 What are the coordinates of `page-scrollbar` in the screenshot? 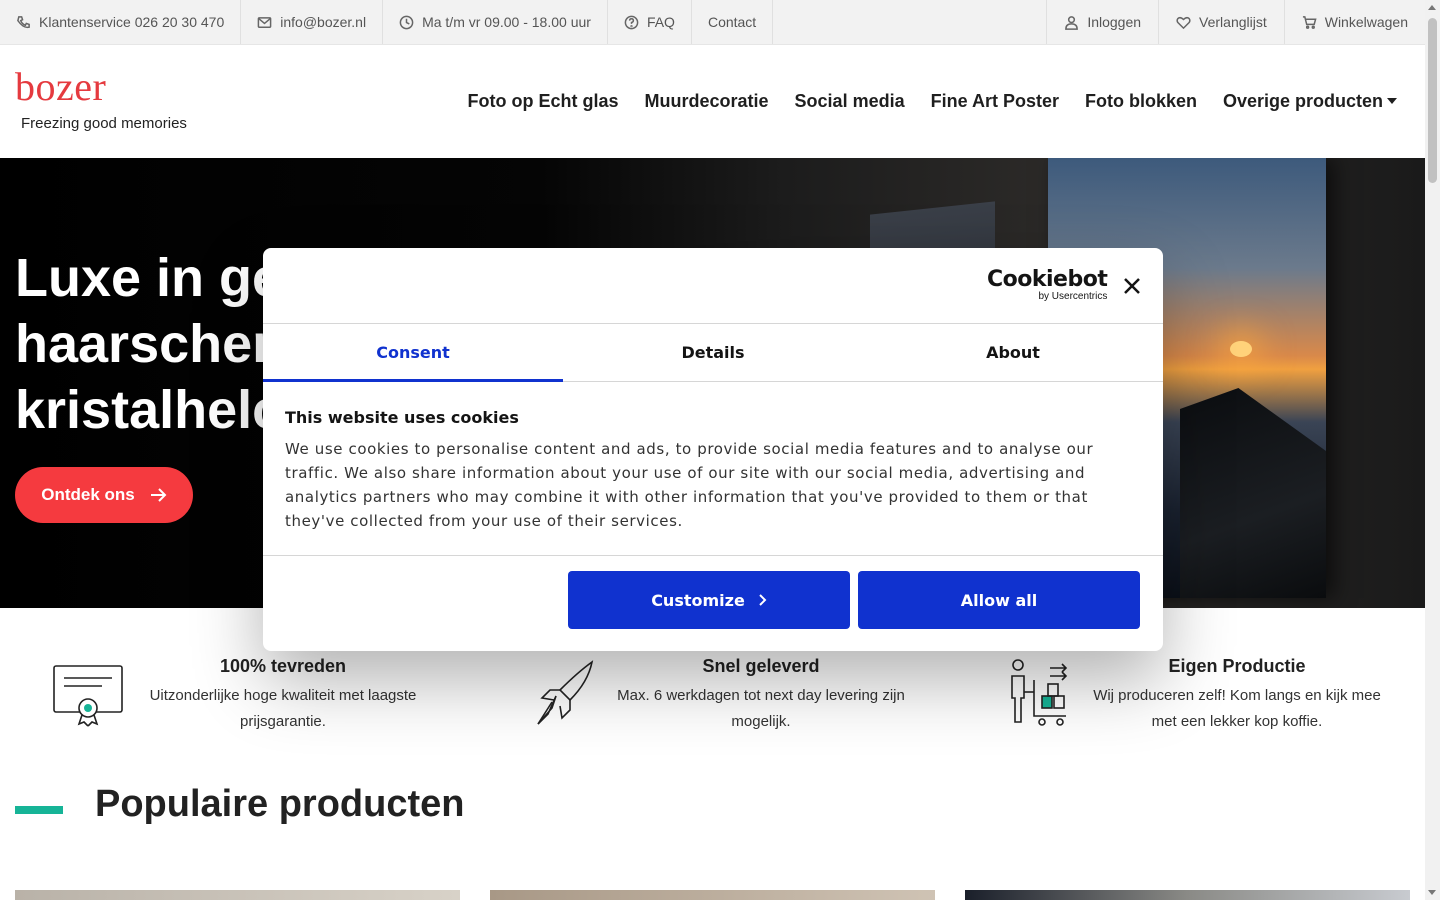 It's located at (1432, 450).